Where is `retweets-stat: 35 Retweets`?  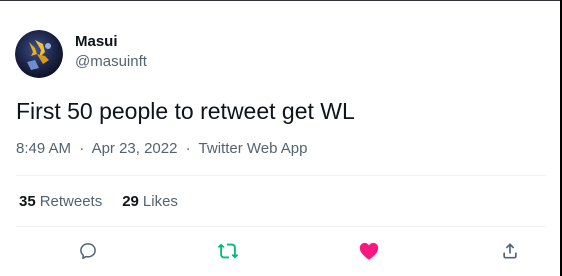 retweets-stat: 35 Retweets is located at coordinates (60, 202).